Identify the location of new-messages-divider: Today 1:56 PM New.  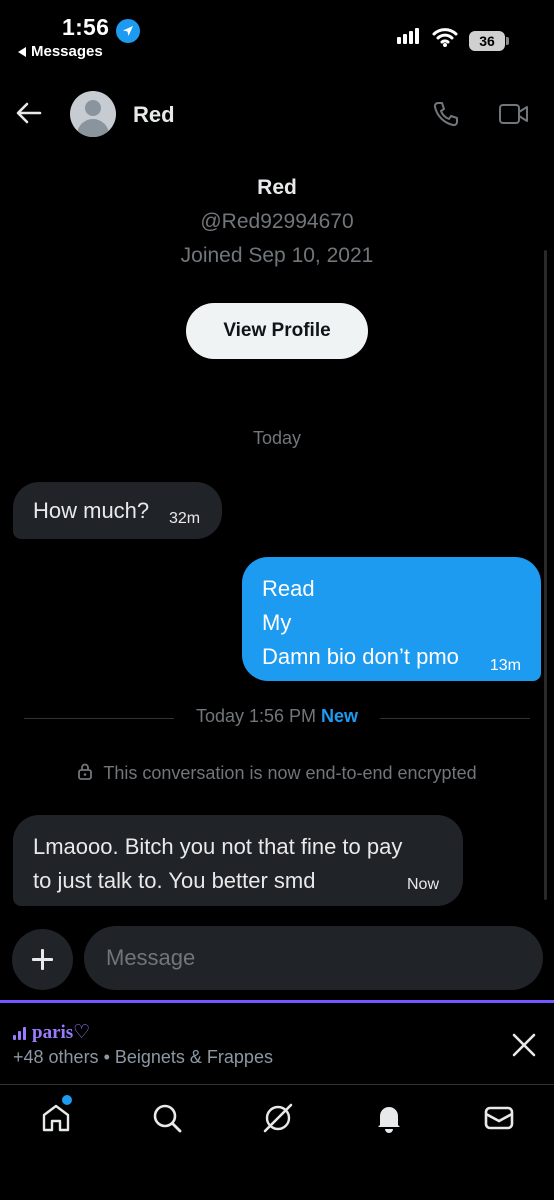
(277, 719).